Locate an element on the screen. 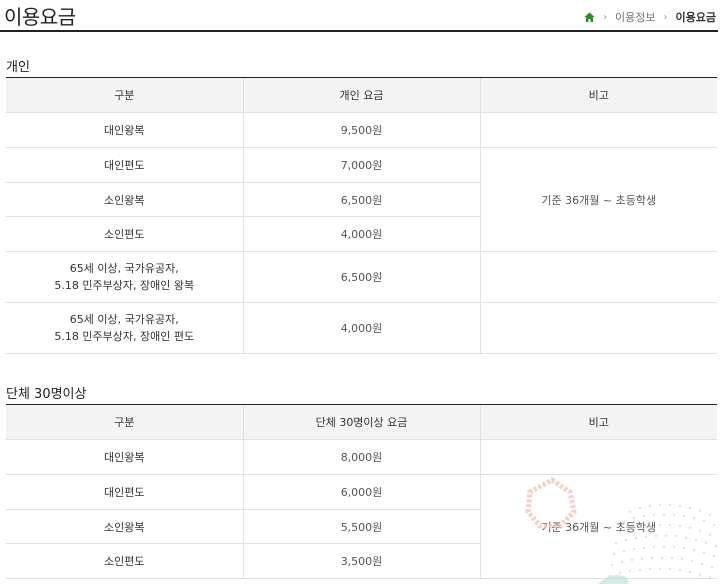 The image size is (720, 584). row-label-line: 5.18 민주부상자, 장애인 편도 is located at coordinates (124, 336).